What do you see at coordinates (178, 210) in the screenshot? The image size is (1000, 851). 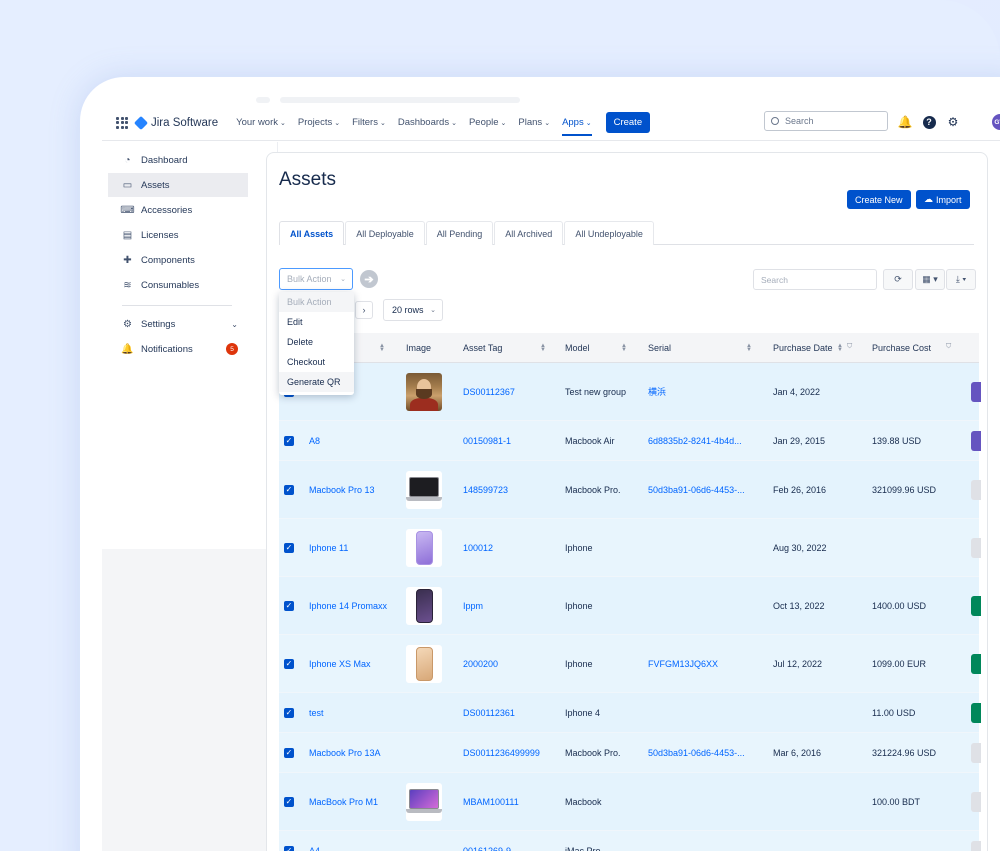 I see `sidebar-item-accessories: ⌨ Accessories` at bounding box center [178, 210].